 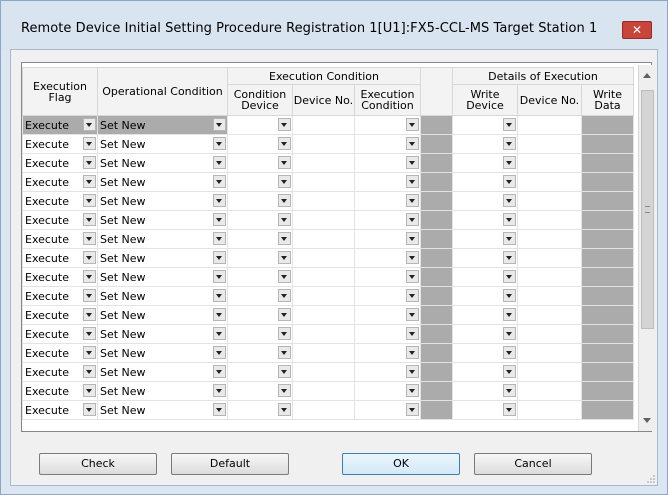 What do you see at coordinates (647, 420) in the screenshot?
I see `scroll-down-arrow-icon` at bounding box center [647, 420].